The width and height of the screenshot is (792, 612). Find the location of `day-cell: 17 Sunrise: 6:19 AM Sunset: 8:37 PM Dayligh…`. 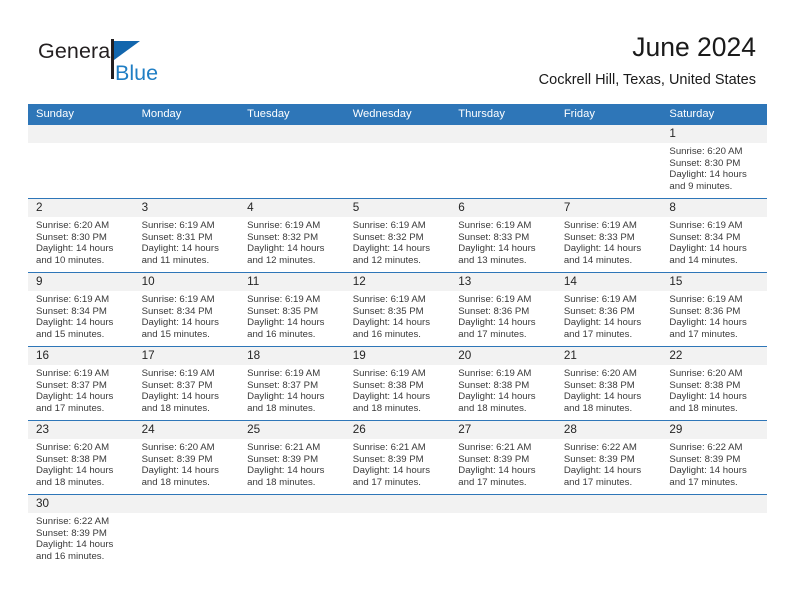

day-cell: 17 Sunrise: 6:19 AM Sunset: 8:37 PM Dayligh… is located at coordinates (186, 383).